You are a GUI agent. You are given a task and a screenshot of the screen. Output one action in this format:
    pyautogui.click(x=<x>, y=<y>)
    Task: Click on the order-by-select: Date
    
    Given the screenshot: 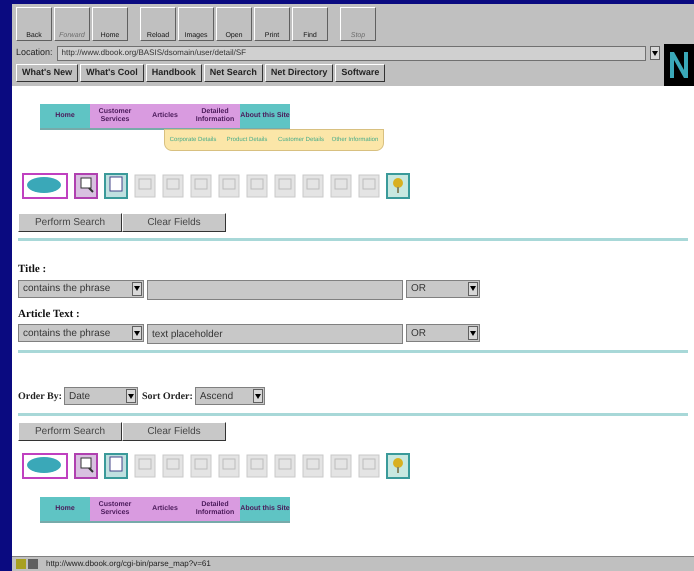 What is the action you would take?
    pyautogui.click(x=101, y=396)
    